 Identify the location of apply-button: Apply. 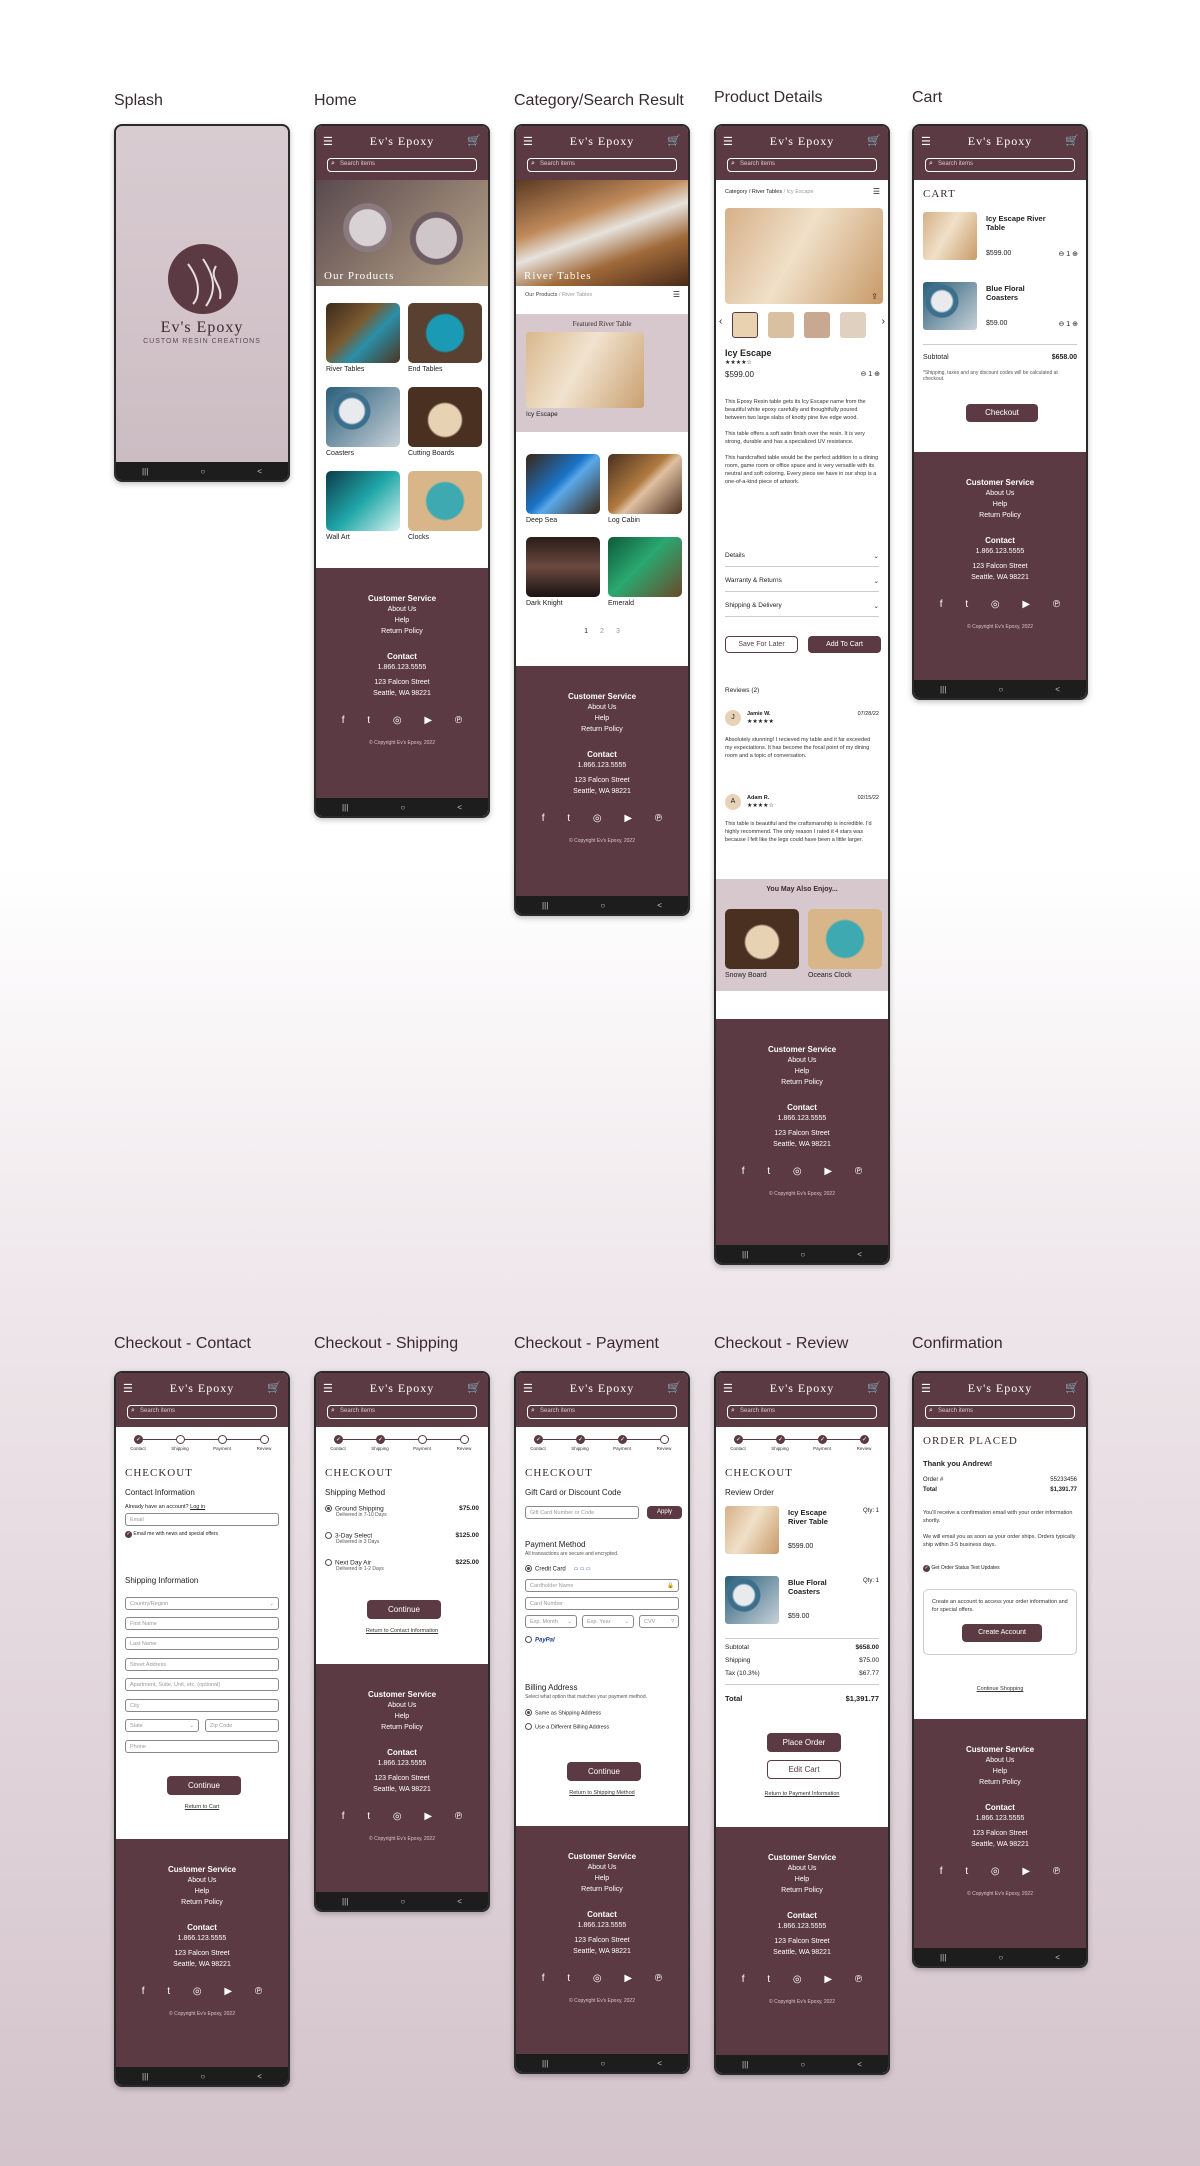
(664, 1512).